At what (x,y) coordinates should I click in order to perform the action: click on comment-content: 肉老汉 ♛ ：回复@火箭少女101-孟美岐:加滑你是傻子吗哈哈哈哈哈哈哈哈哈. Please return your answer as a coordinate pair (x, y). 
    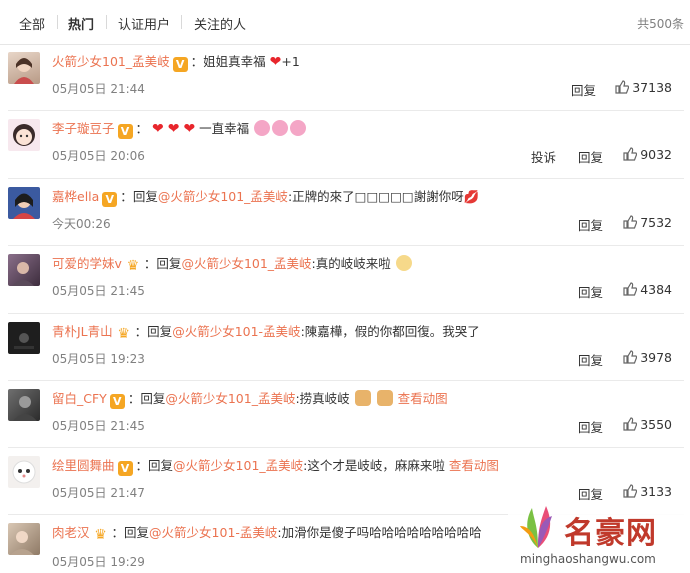
    Looking at the image, I should click on (267, 533).